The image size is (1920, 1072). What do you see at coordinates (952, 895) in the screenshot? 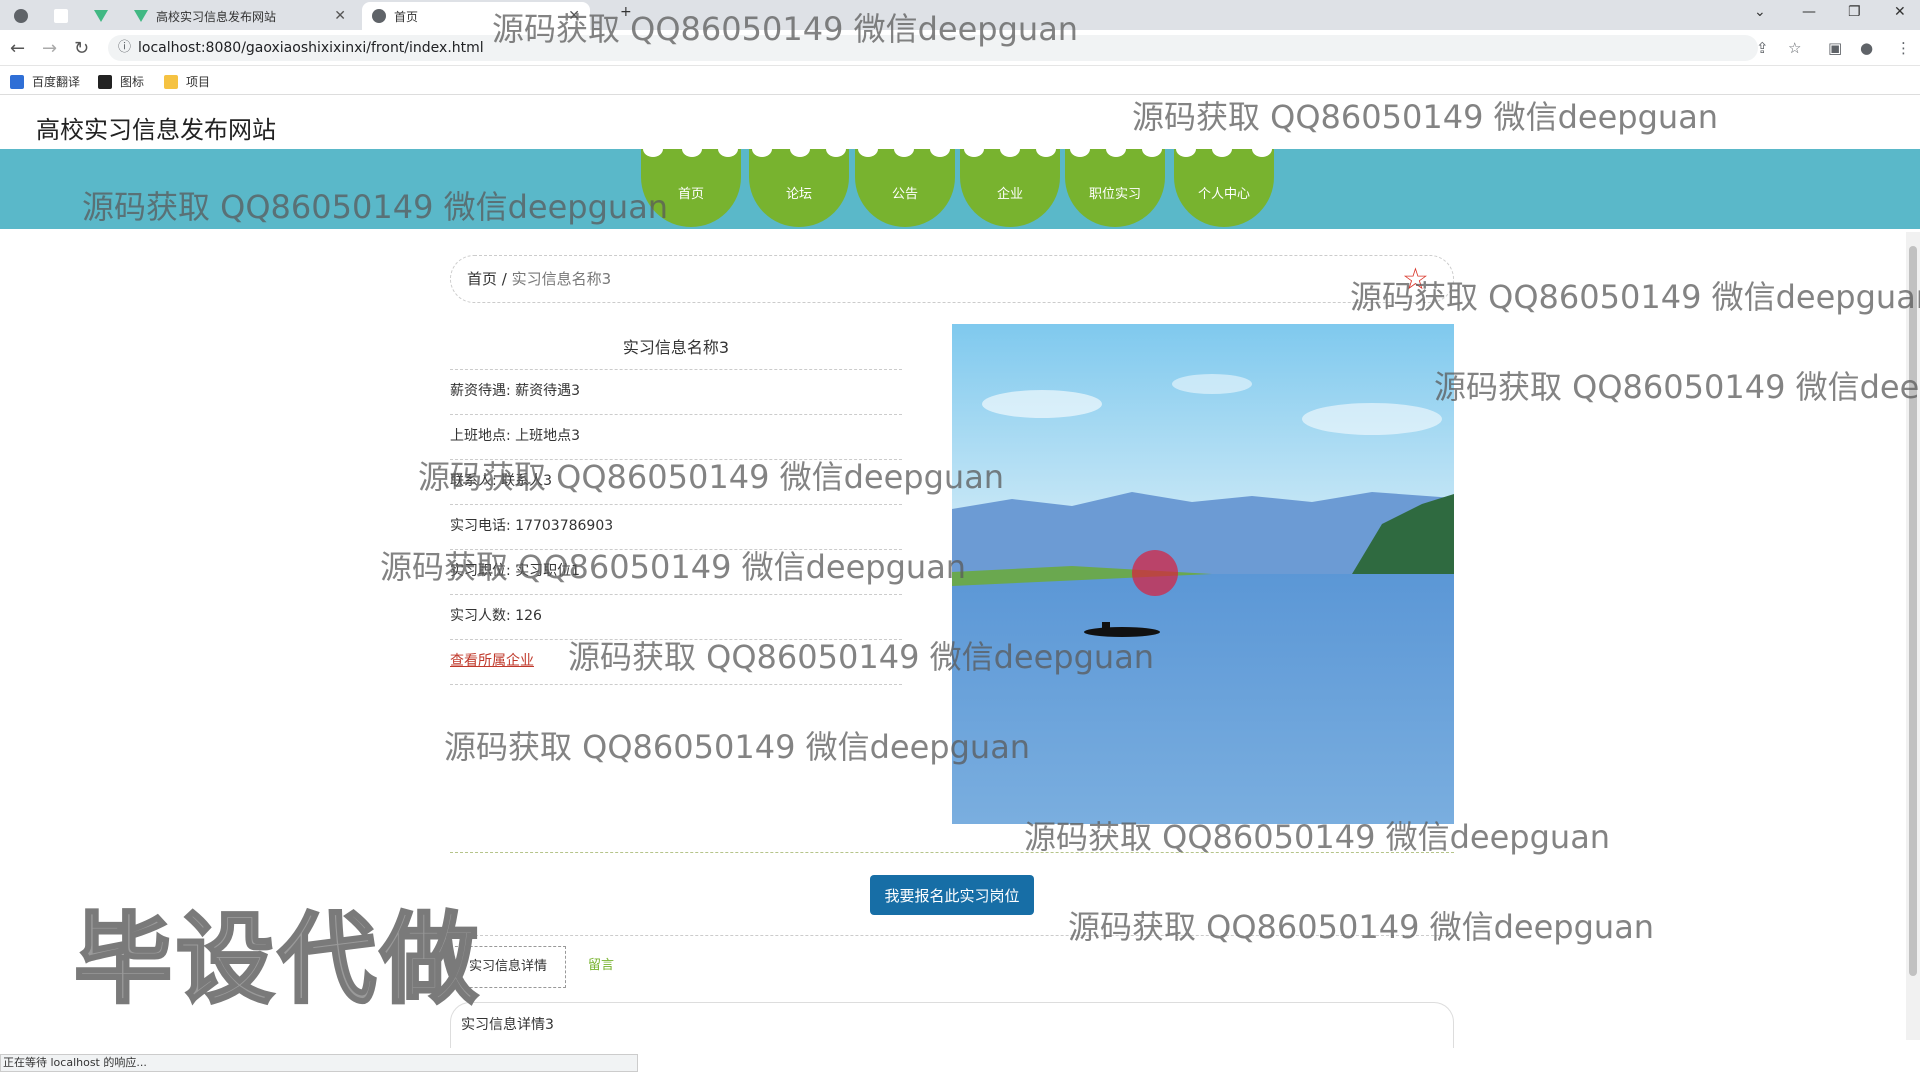
I see `apply-button: 我要报名此实习岗位` at bounding box center [952, 895].